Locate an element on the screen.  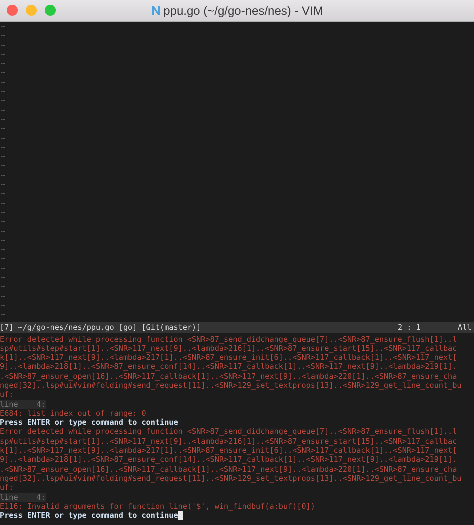
zoom-button is located at coordinates (50, 10).